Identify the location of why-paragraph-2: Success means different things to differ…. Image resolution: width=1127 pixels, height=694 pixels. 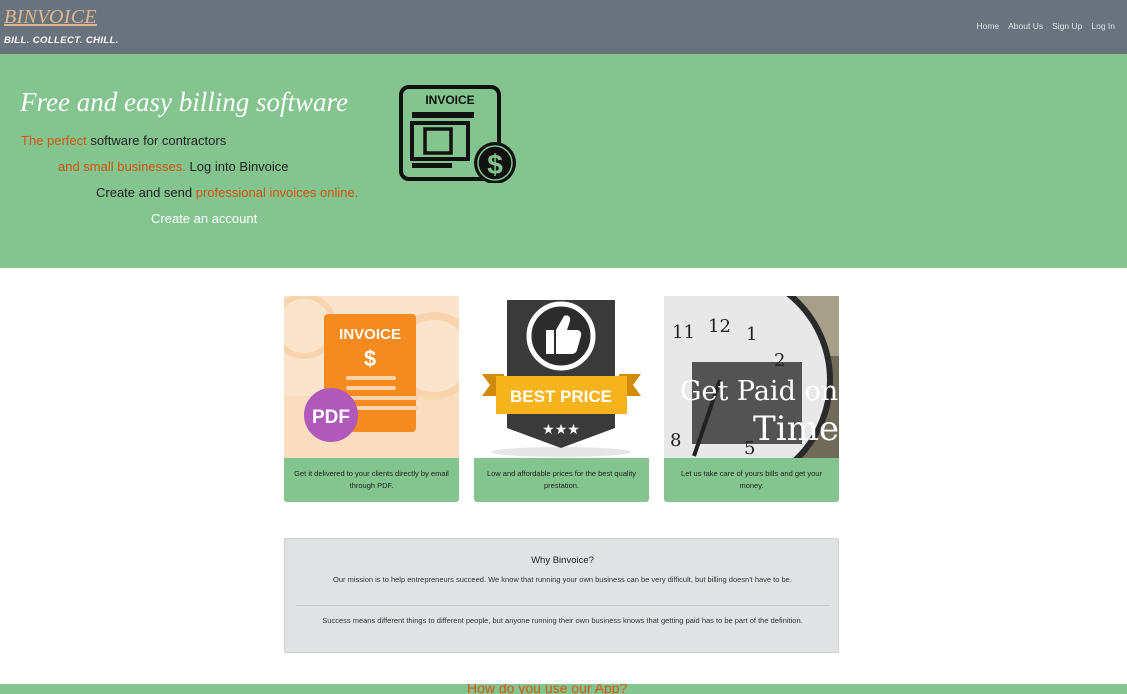
(562, 620).